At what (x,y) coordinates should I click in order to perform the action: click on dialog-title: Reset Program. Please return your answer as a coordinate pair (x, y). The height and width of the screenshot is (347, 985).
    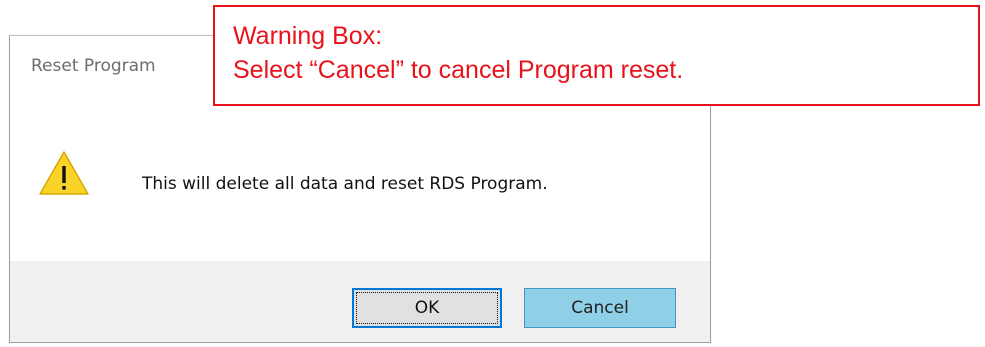
    Looking at the image, I should click on (93, 66).